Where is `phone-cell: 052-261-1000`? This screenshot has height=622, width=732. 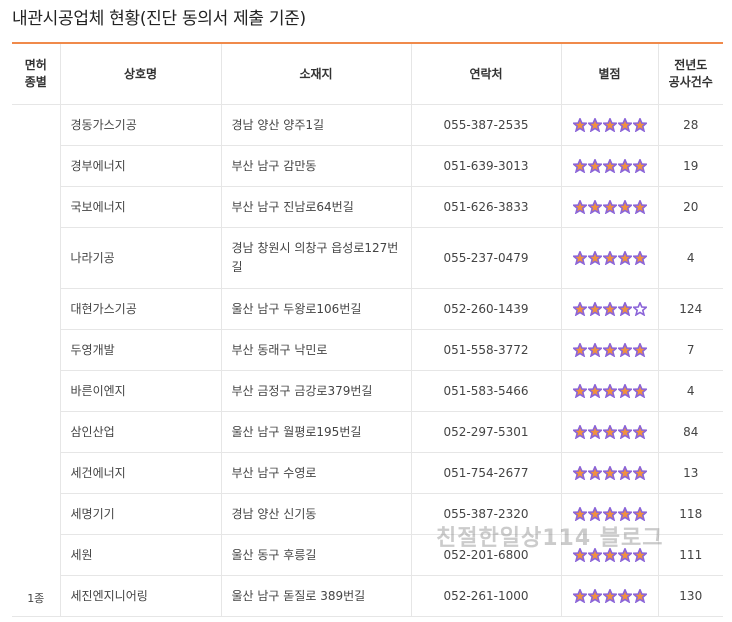 phone-cell: 052-261-1000 is located at coordinates (485, 596).